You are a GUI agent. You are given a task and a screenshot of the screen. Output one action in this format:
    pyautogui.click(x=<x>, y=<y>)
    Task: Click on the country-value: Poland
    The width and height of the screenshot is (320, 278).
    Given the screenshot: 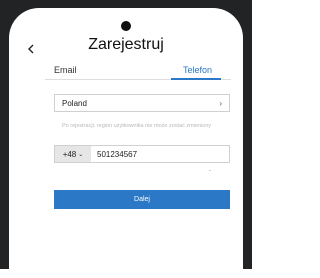 What is the action you would take?
    pyautogui.click(x=74, y=103)
    